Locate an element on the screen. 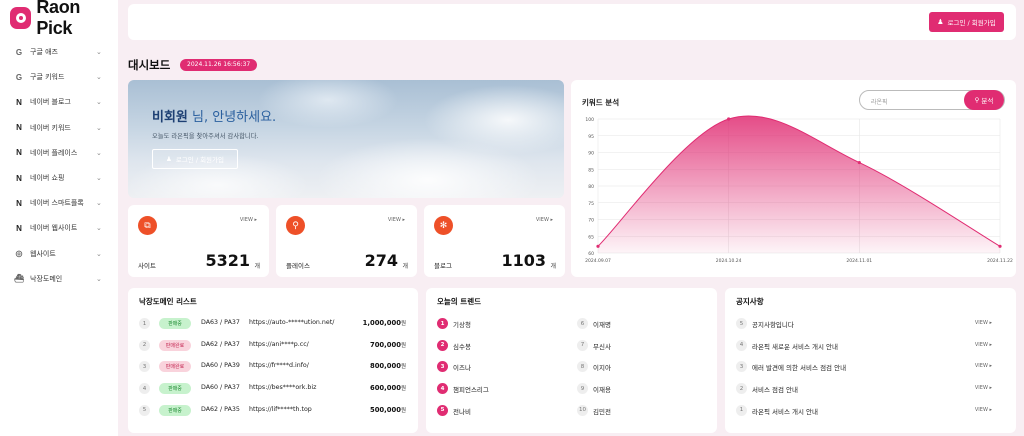 The height and width of the screenshot is (436, 1024). analyze-label: 분석 is located at coordinates (987, 101).